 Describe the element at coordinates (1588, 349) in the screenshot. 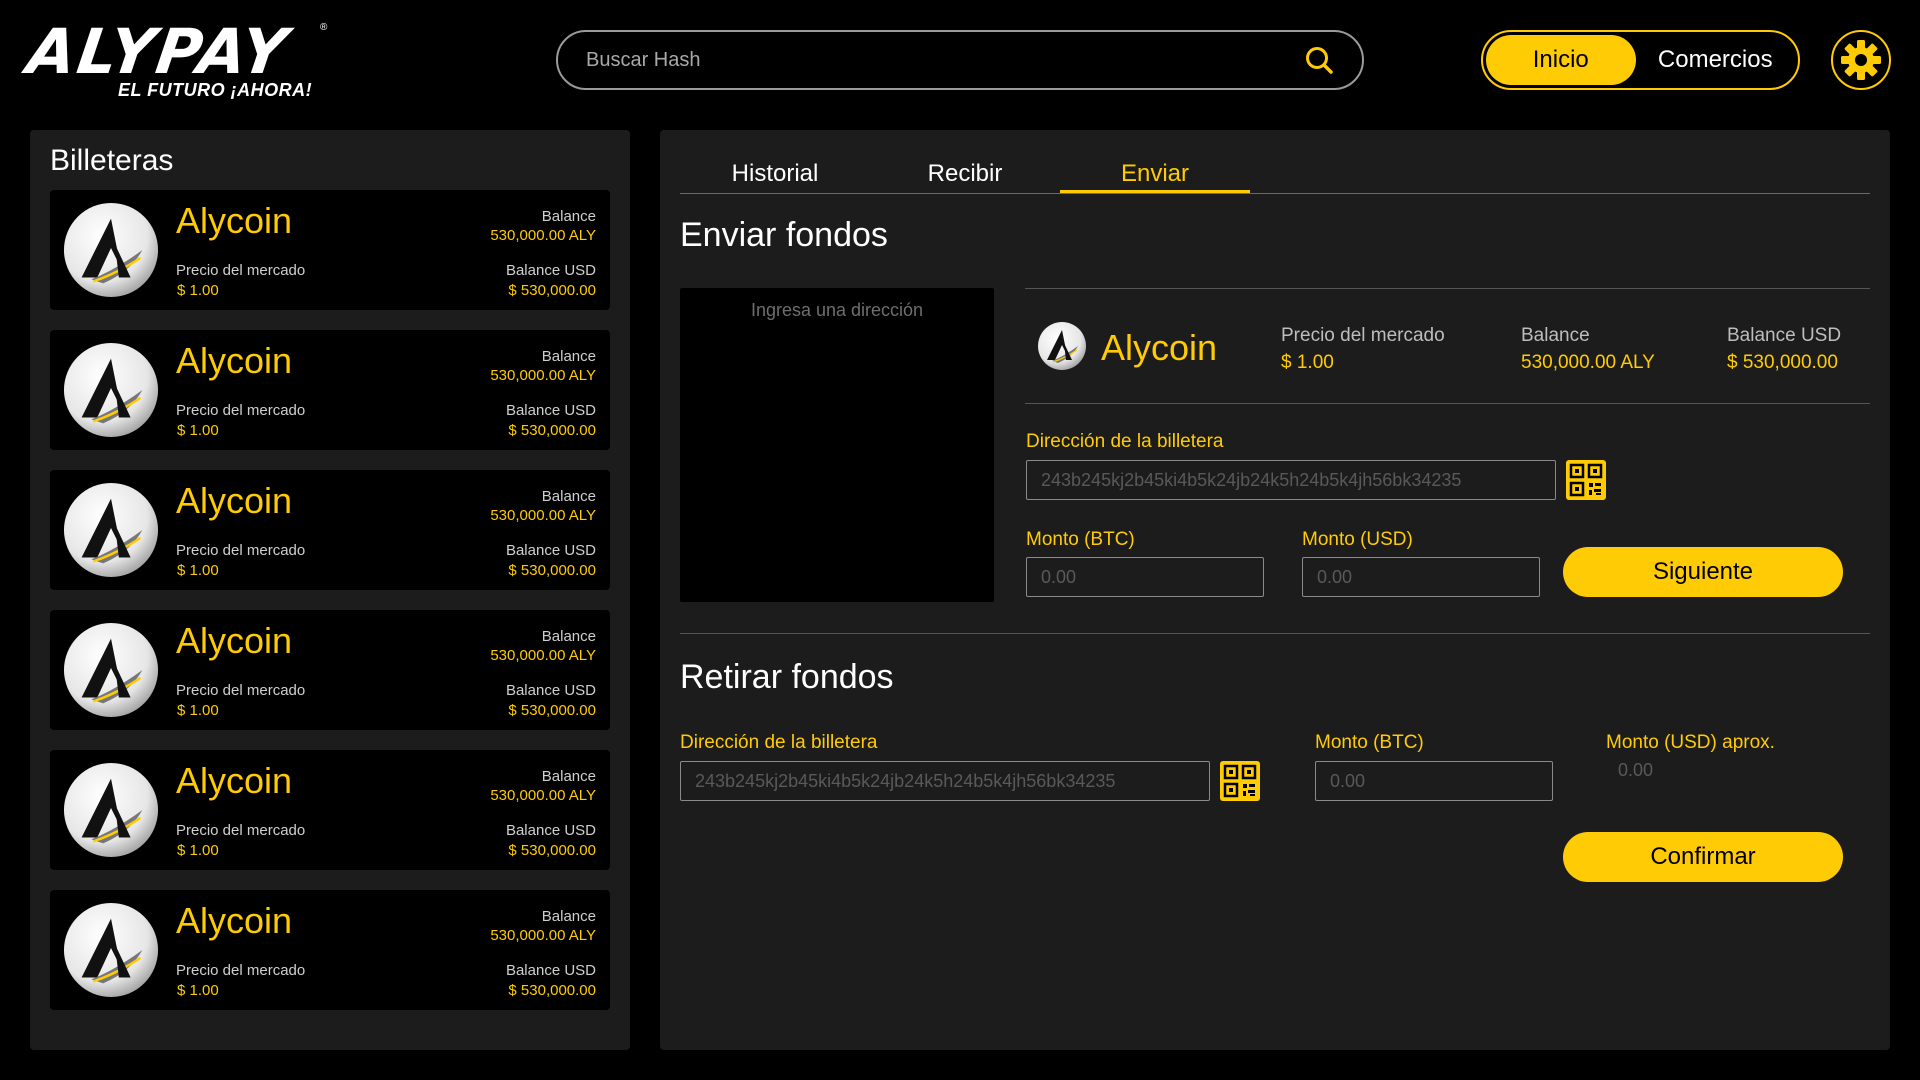

I see `balance-group: Balance 530,000.00 ALY` at that location.